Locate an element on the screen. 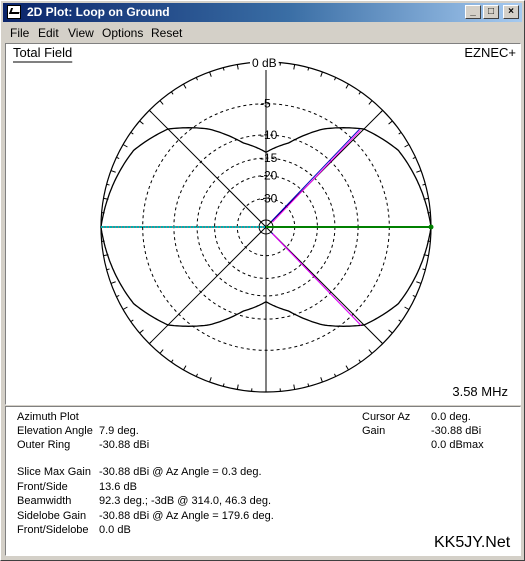  brand-label: EZNEC+ is located at coordinates (490, 52).